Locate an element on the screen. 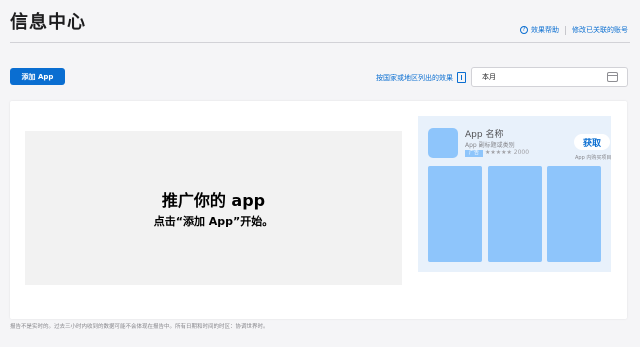  date-range-select: 本月 is located at coordinates (549, 77).